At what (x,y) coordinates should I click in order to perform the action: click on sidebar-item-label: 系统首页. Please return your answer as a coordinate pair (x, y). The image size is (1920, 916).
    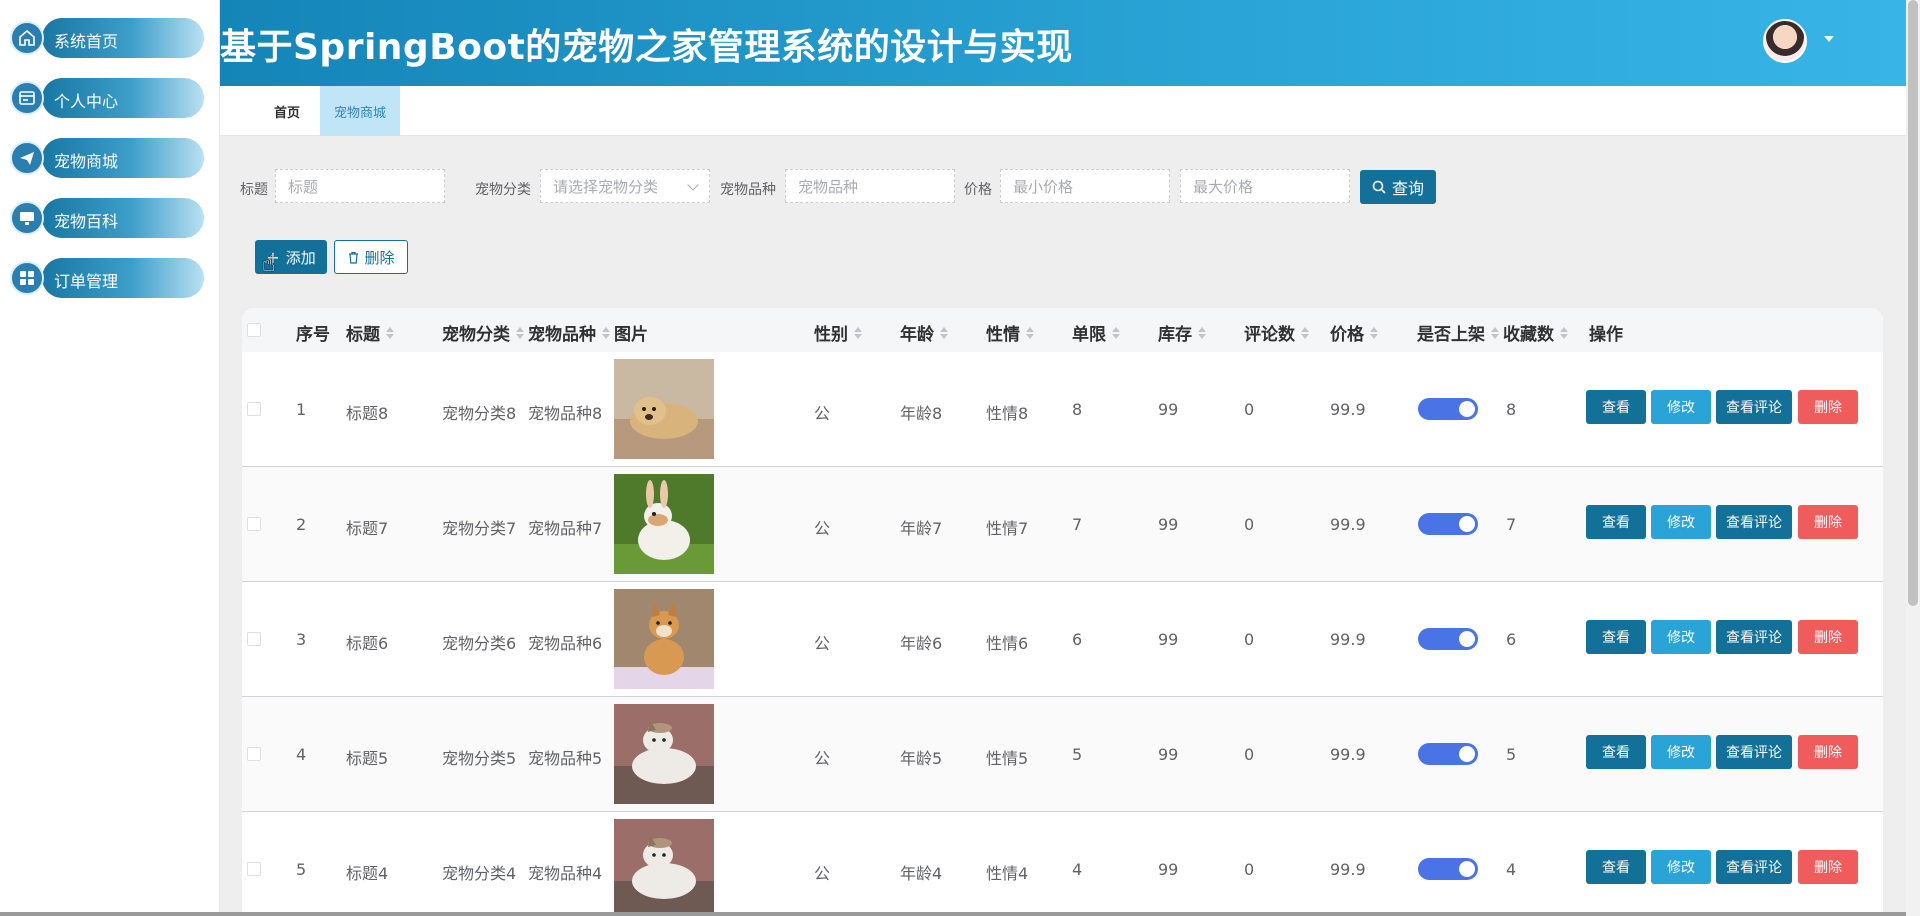
    Looking at the image, I should click on (86, 41).